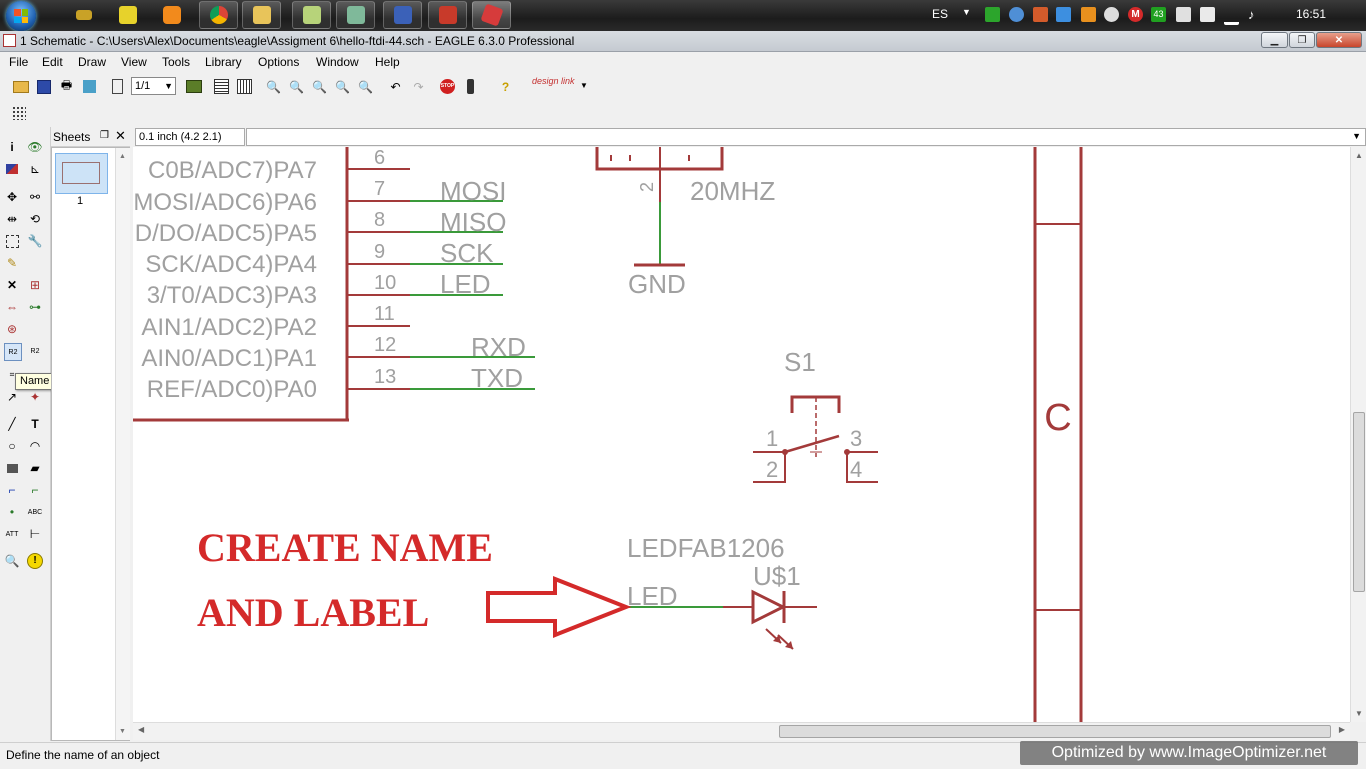  Describe the element at coordinates (319, 86) in the screenshot. I see `zoom-out-button: 🔍` at that location.